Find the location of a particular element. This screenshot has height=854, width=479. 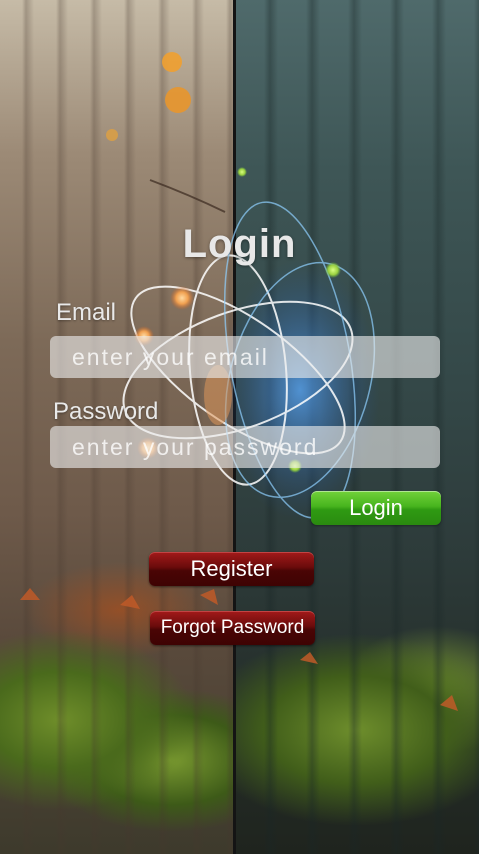

register-button: Register is located at coordinates (231, 569).